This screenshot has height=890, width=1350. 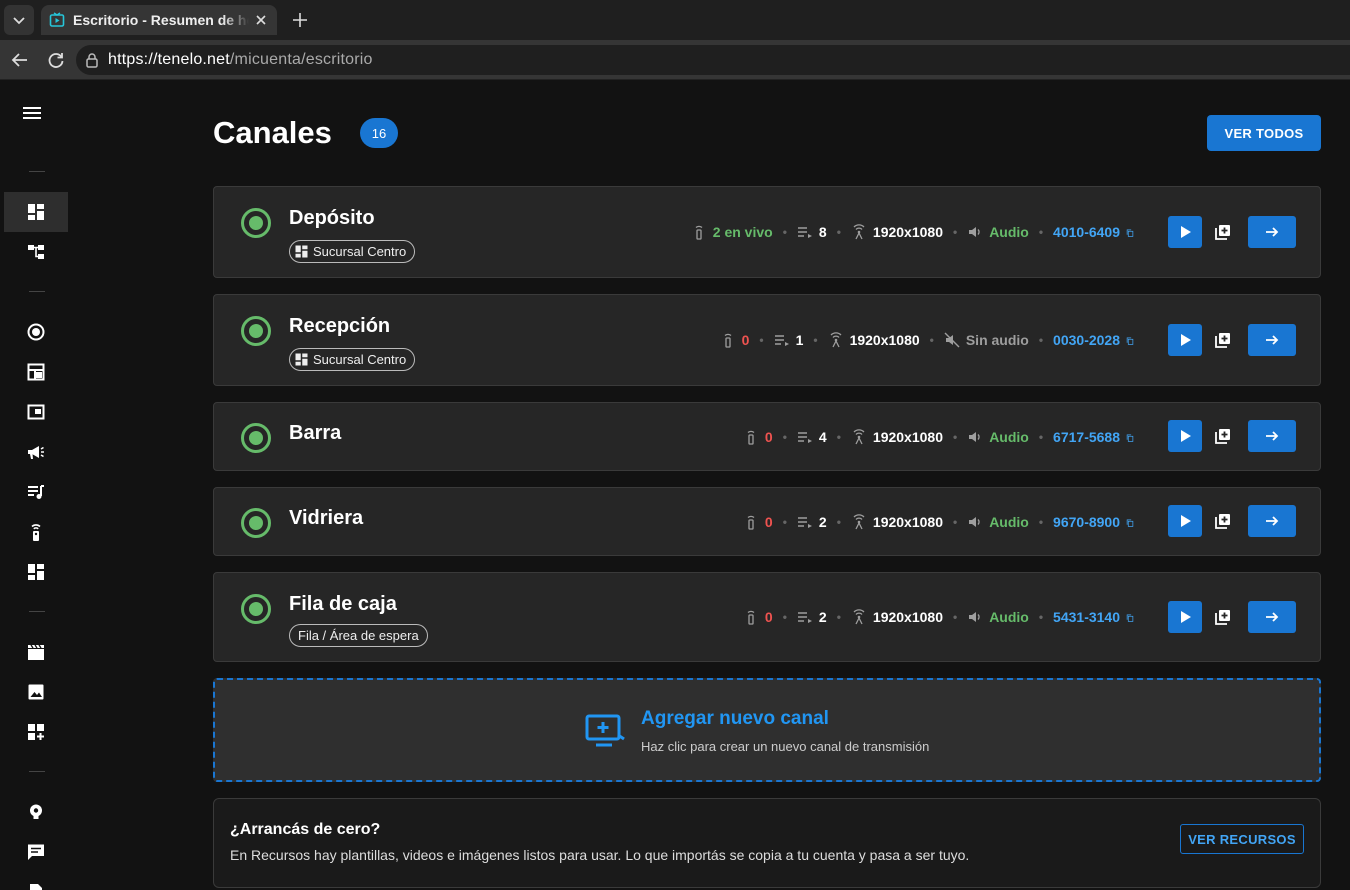 I want to click on live-stat: 2 en vivo, so click(x=732, y=232).